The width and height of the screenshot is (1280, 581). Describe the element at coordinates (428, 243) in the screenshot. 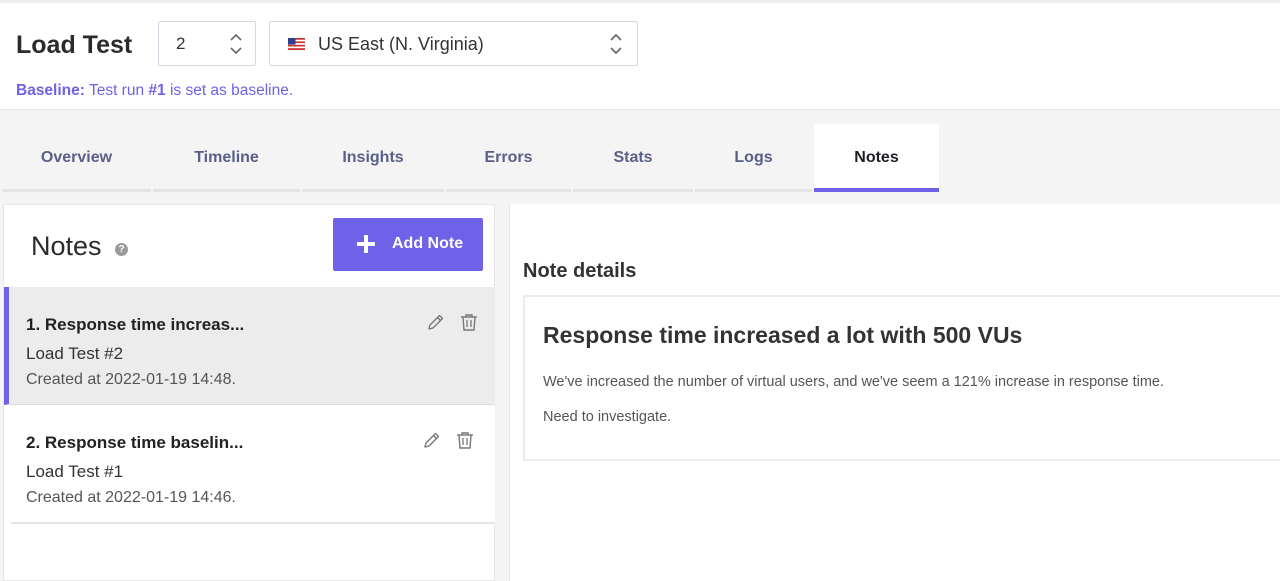

I see `add-note-label: Add Note` at that location.